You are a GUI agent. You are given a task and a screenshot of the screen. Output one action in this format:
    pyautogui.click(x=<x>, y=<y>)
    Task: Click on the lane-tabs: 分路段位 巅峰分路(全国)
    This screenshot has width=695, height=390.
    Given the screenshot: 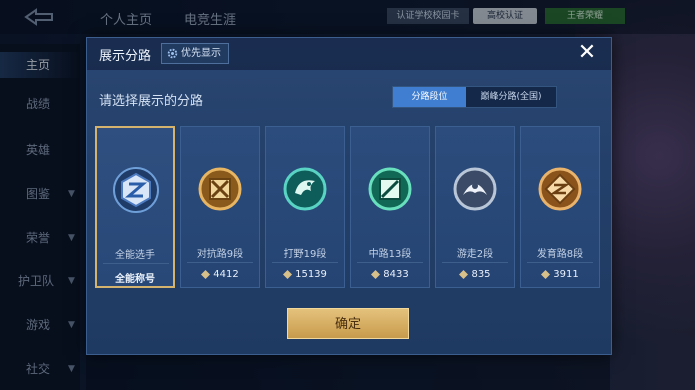 What is the action you would take?
    pyautogui.click(x=474, y=97)
    